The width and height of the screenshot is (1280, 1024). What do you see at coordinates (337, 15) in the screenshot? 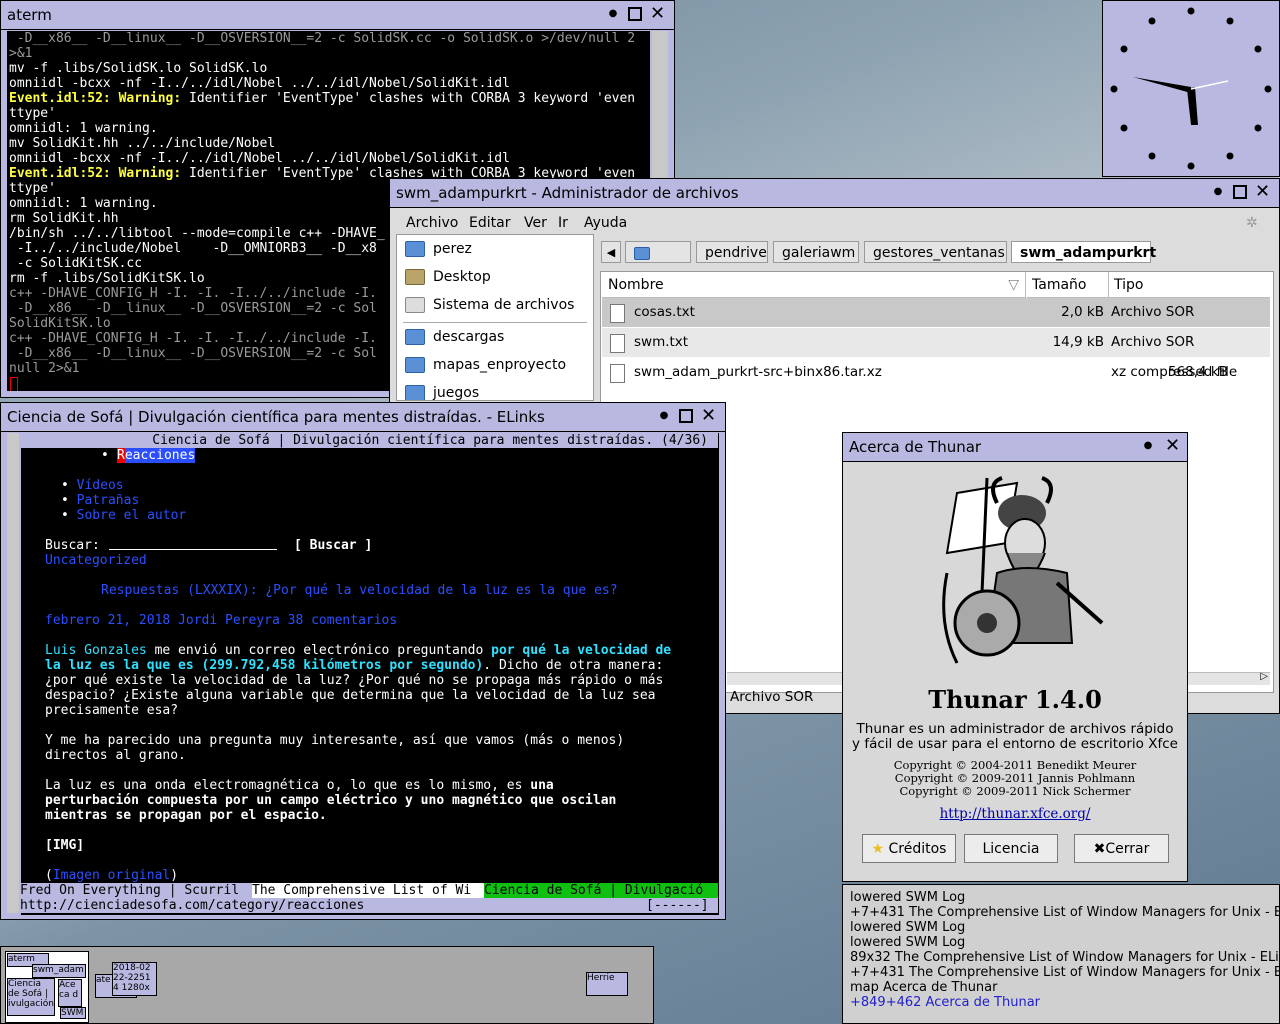
I see `aterm-titlebar: aterm ● ✕` at bounding box center [337, 15].